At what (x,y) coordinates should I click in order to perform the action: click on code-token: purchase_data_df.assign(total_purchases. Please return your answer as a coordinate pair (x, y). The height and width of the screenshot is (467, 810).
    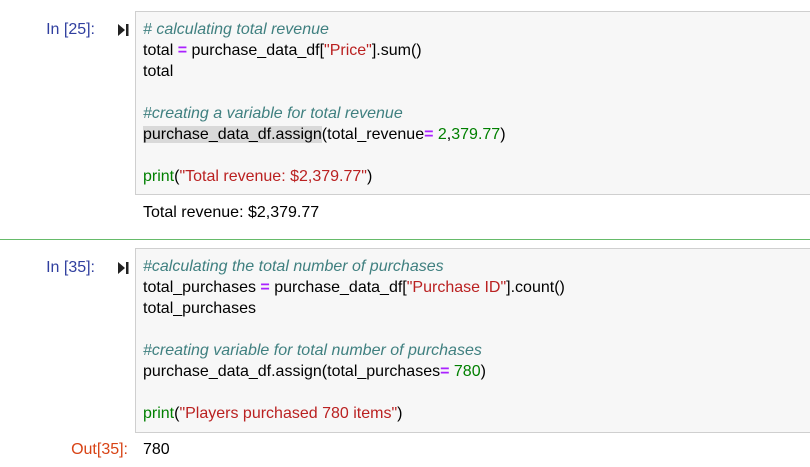
    Looking at the image, I should click on (292, 371).